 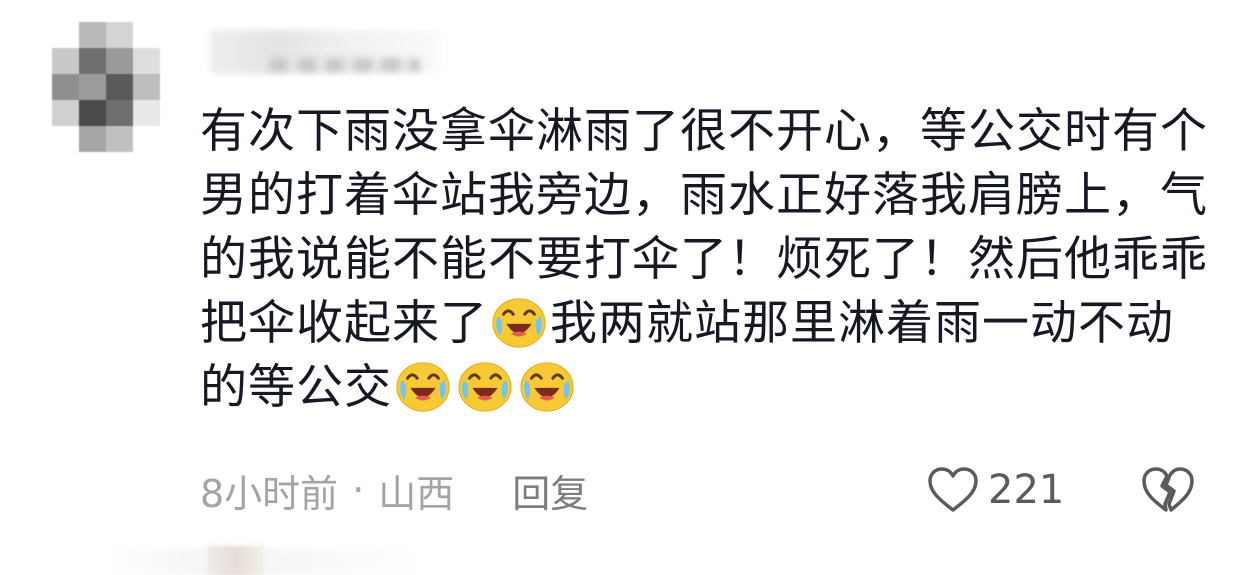 I want to click on avatar, so click(x=106, y=87).